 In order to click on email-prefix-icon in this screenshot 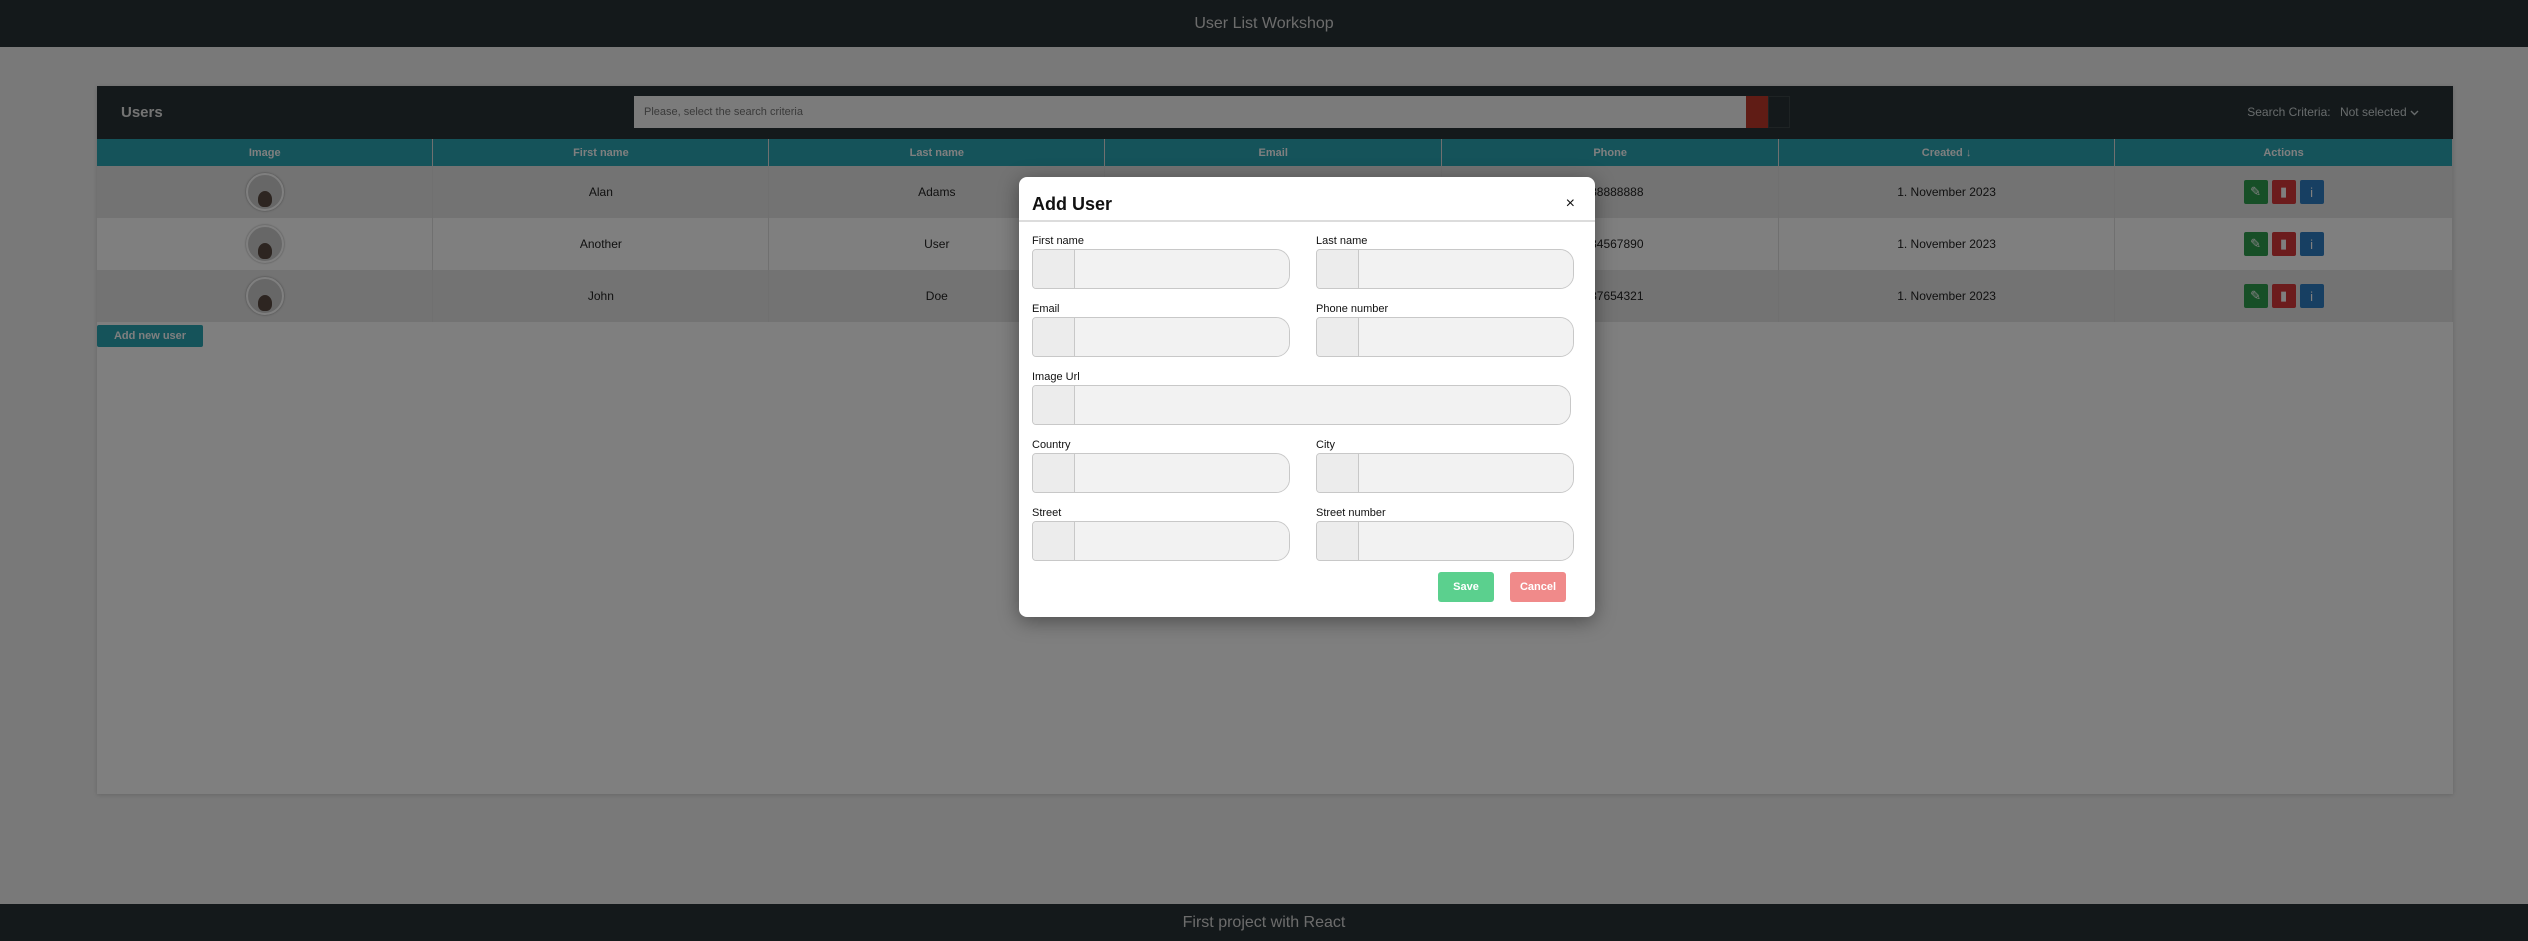, I will do `click(1054, 337)`.